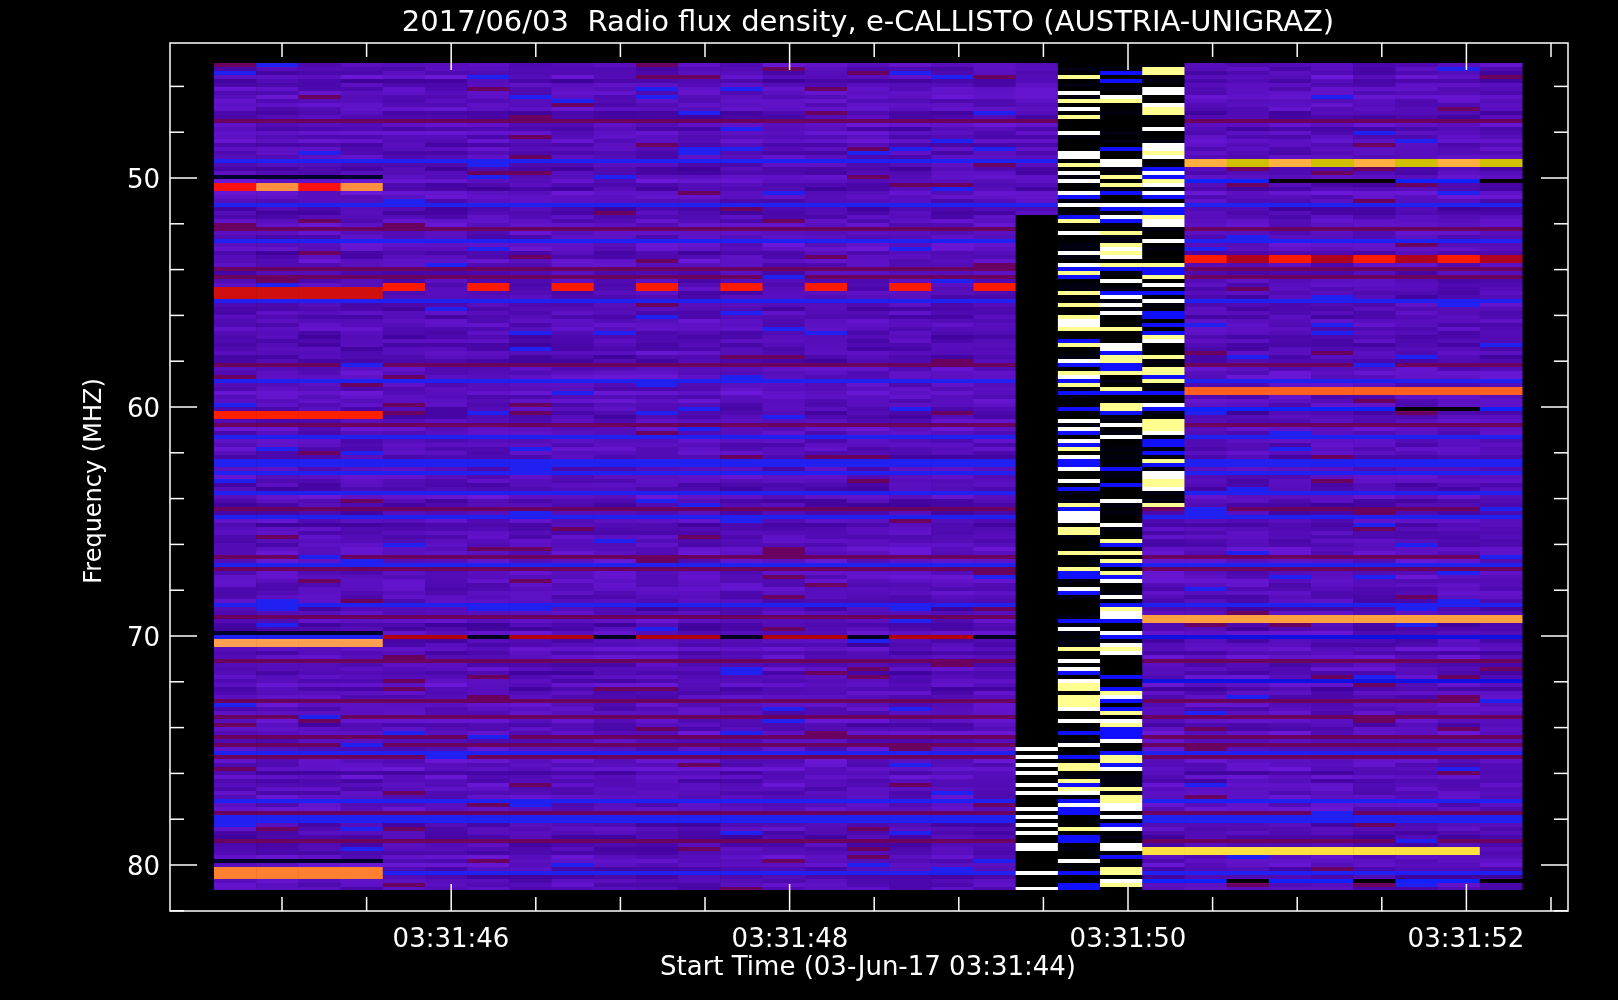 Image resolution: width=1618 pixels, height=1000 pixels. Describe the element at coordinates (143, 179) in the screenshot. I see `y-tick-label: 50` at that location.